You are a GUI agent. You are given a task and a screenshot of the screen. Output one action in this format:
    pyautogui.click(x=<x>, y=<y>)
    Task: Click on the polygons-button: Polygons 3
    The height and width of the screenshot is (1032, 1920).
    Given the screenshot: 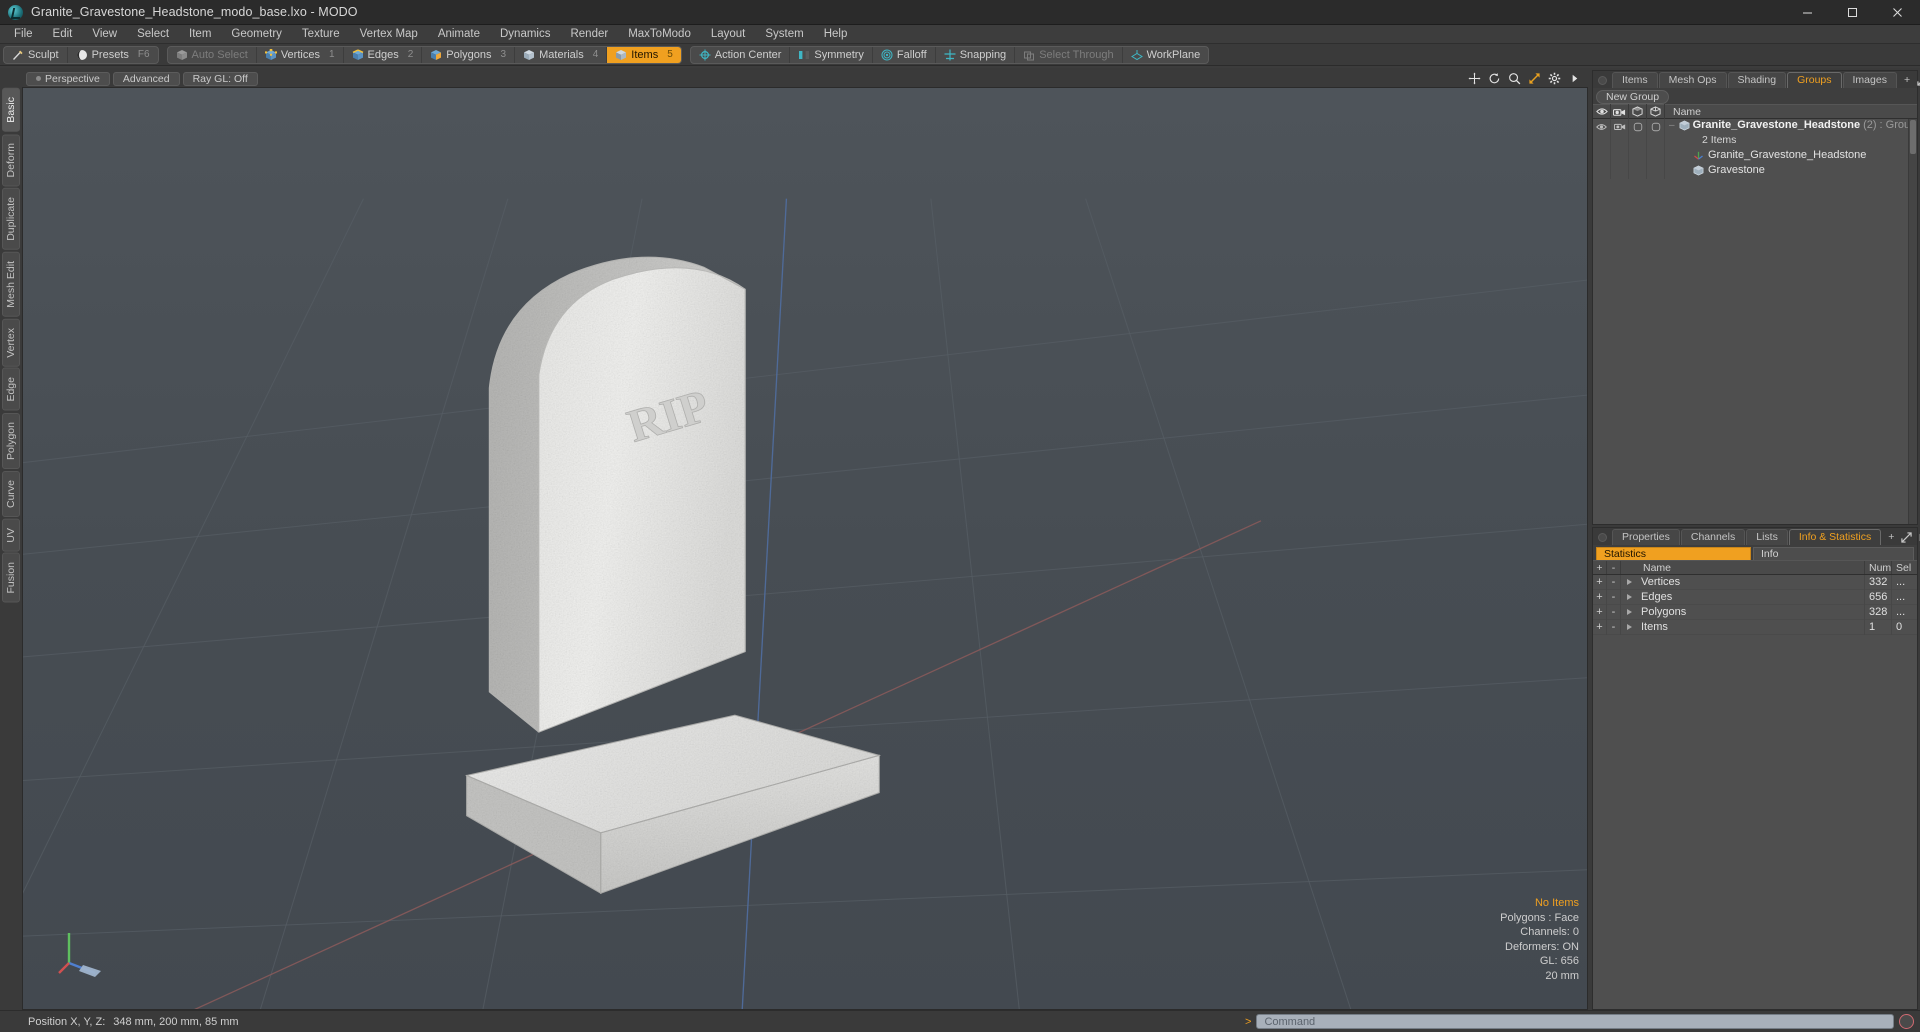 What is the action you would take?
    pyautogui.click(x=469, y=54)
    